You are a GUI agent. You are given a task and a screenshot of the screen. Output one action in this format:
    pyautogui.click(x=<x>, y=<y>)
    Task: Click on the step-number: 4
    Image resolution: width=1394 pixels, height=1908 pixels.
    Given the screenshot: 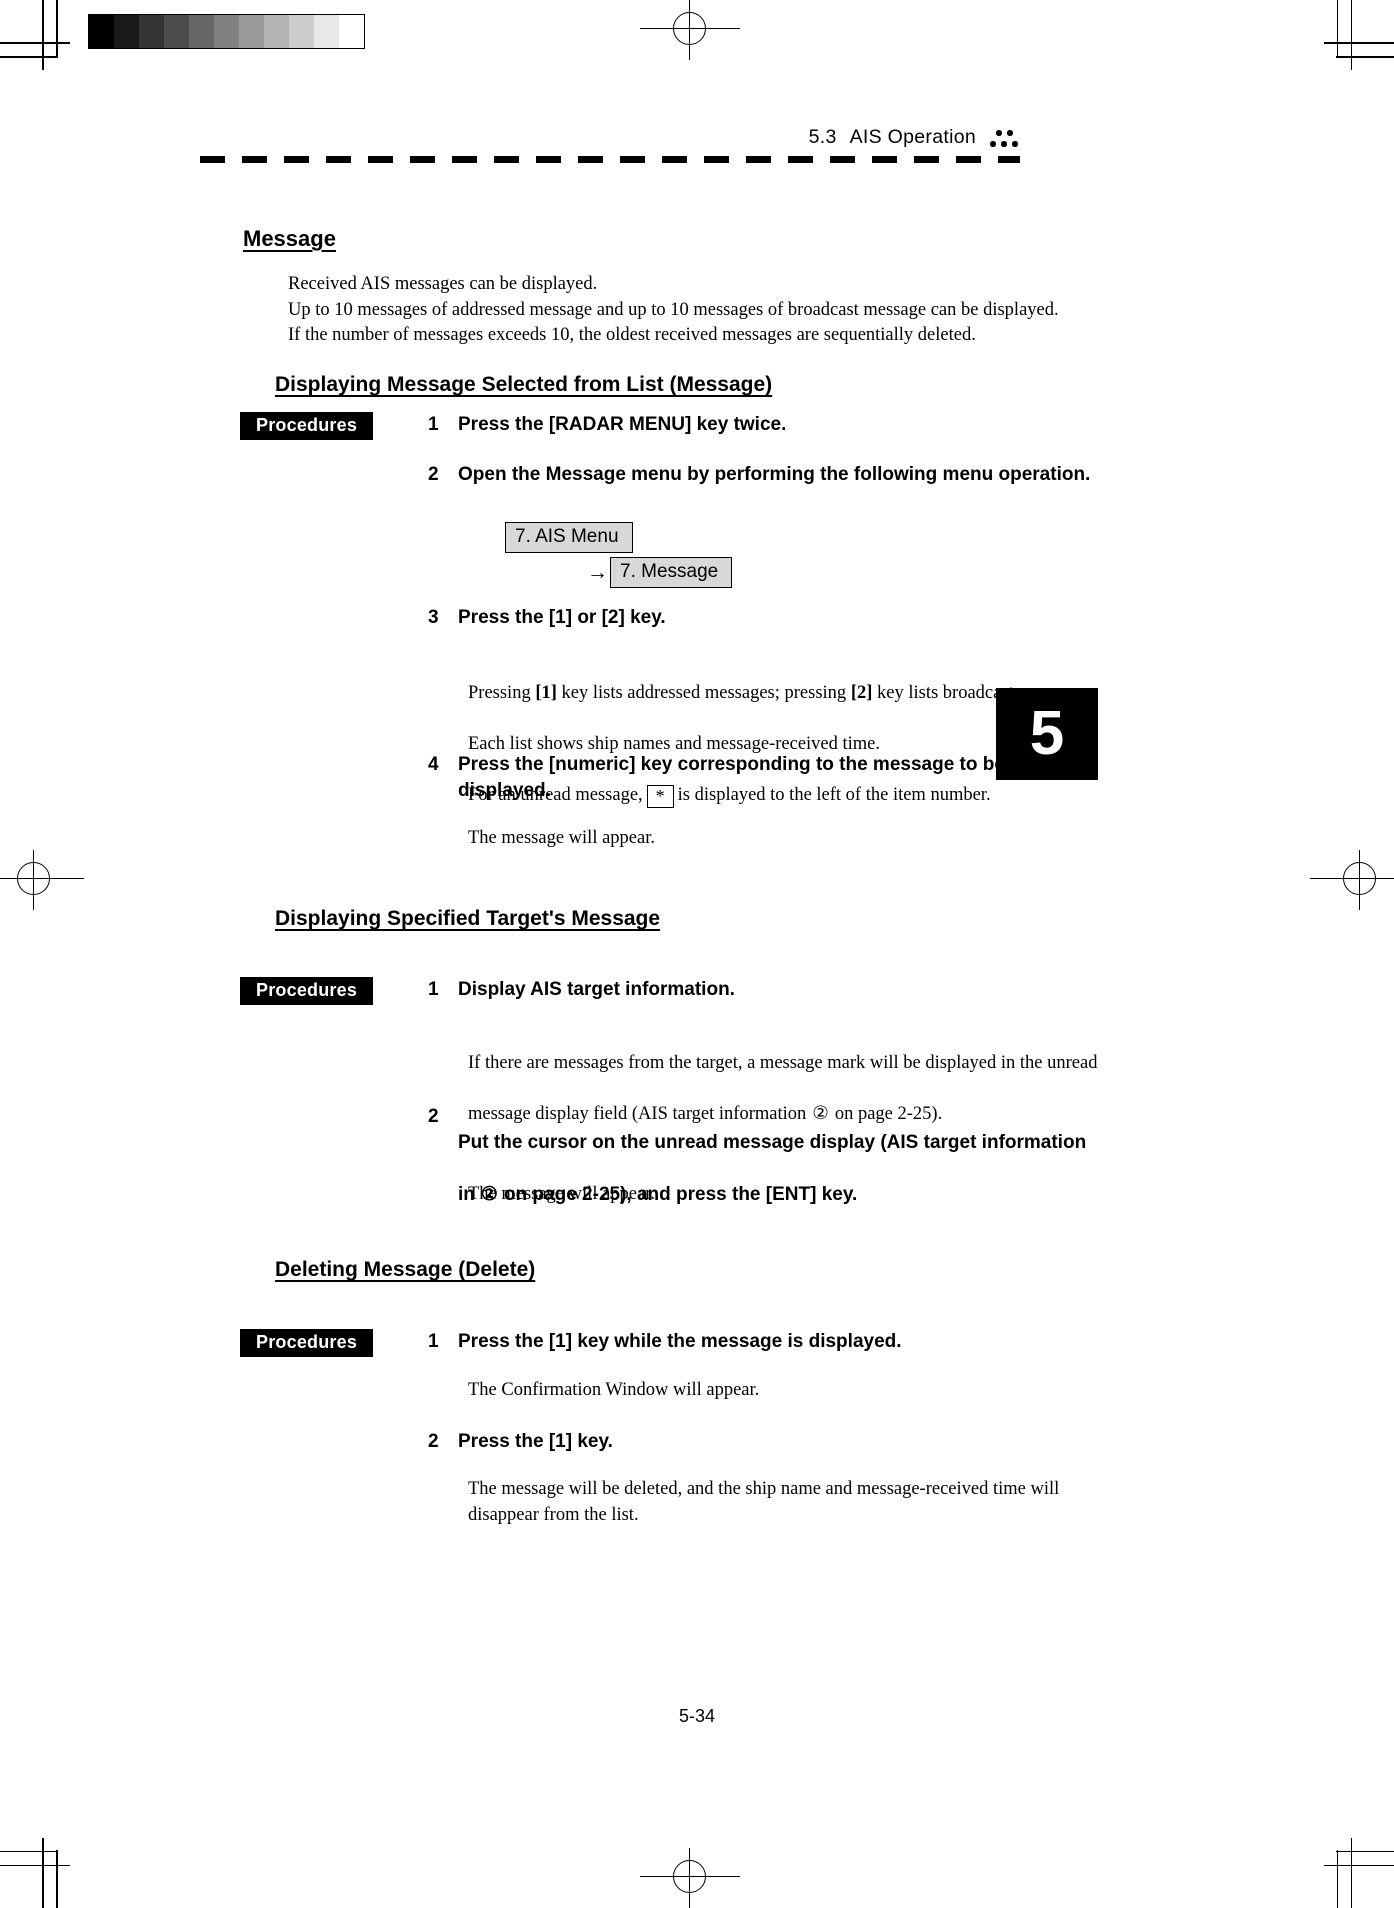 What is the action you would take?
    pyautogui.click(x=433, y=764)
    